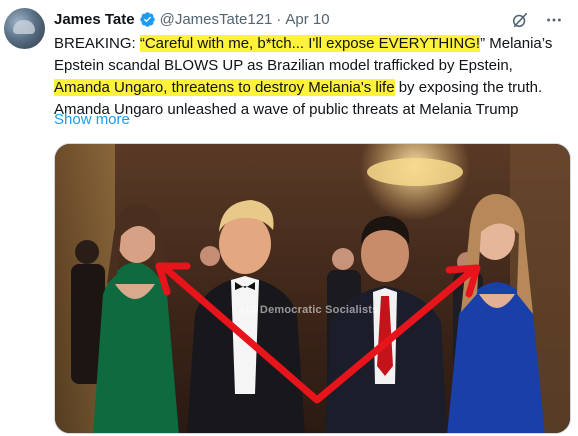  Describe the element at coordinates (147, 19) in the screenshot. I see `verified-badge-icon` at that location.